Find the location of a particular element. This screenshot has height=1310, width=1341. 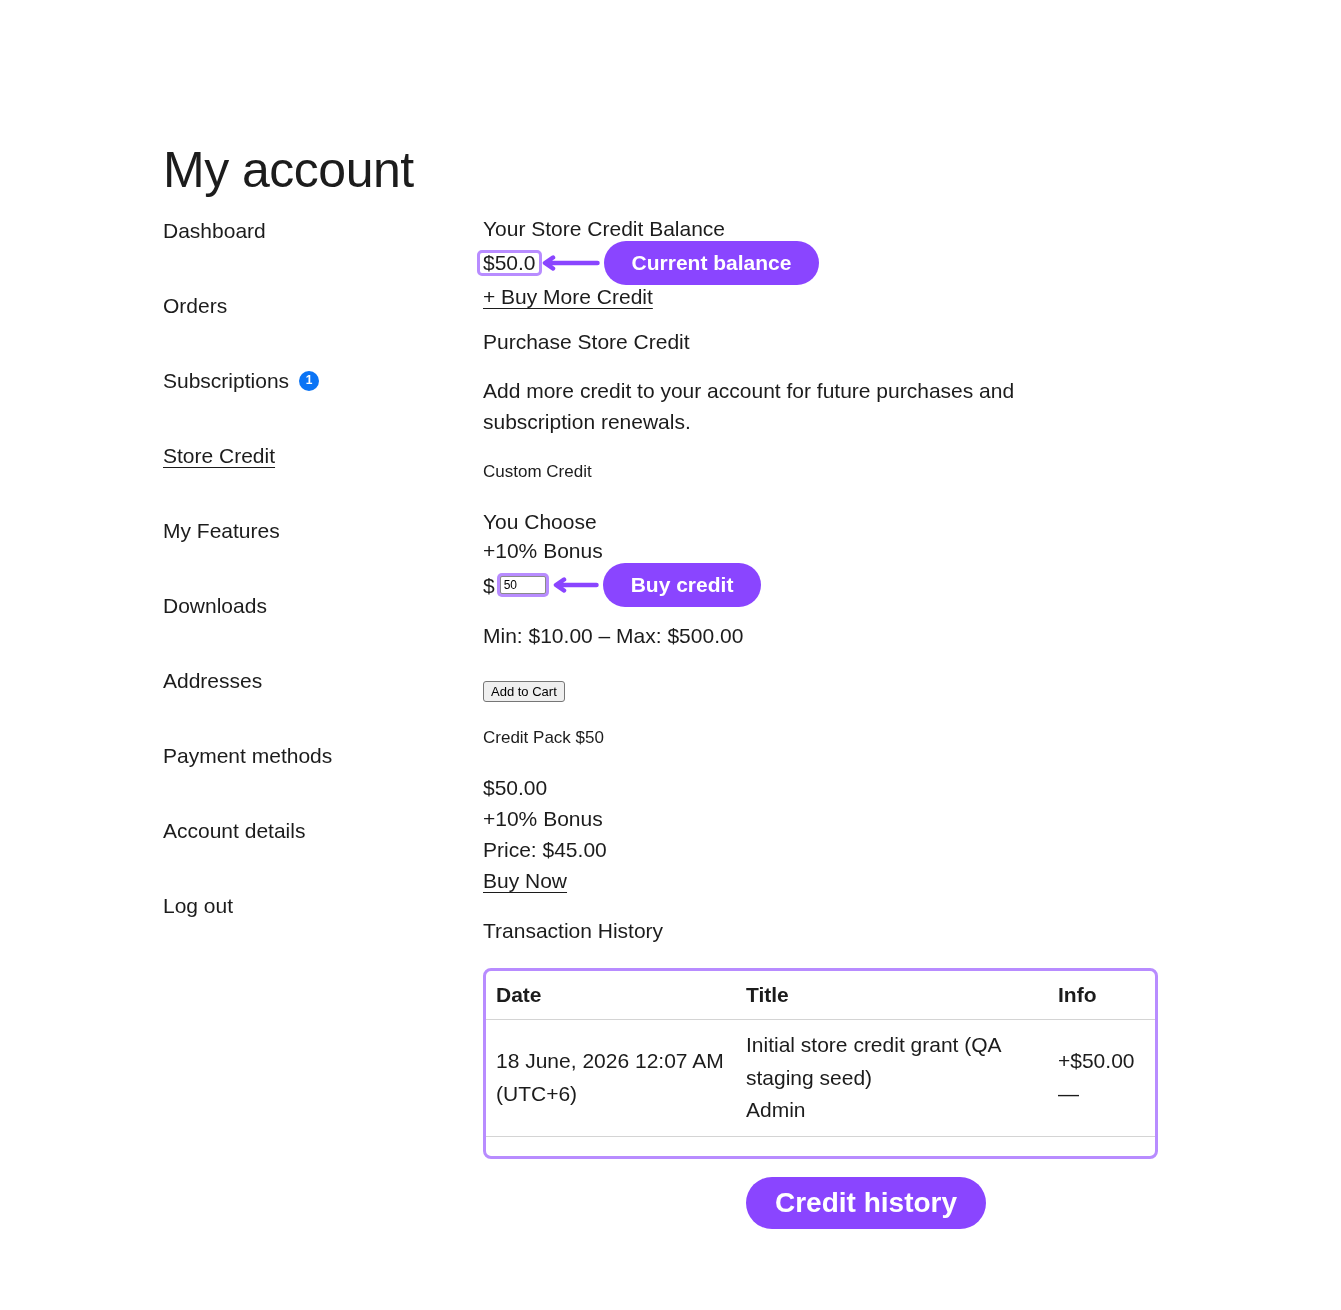

sidebar-item: Downloads is located at coordinates (215, 605).